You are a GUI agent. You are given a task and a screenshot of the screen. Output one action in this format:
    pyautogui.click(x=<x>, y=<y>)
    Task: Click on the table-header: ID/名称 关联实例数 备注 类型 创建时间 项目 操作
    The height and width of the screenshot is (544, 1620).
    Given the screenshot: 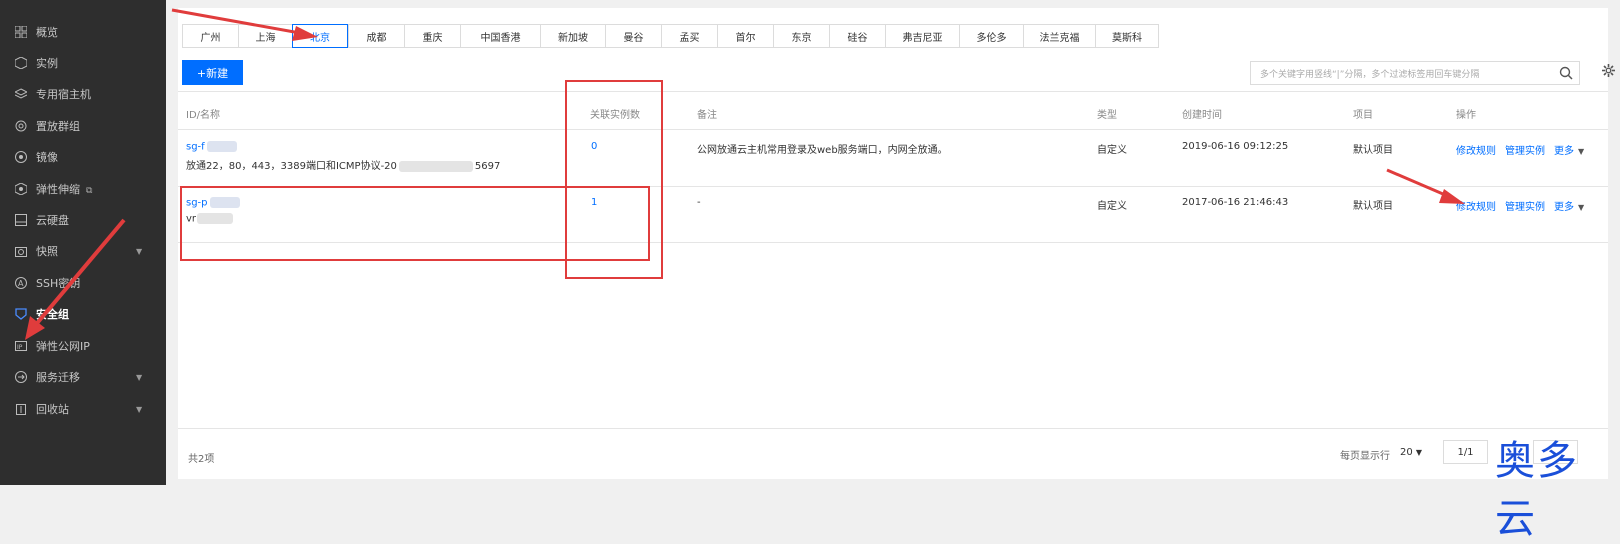 What is the action you would take?
    pyautogui.click(x=893, y=111)
    